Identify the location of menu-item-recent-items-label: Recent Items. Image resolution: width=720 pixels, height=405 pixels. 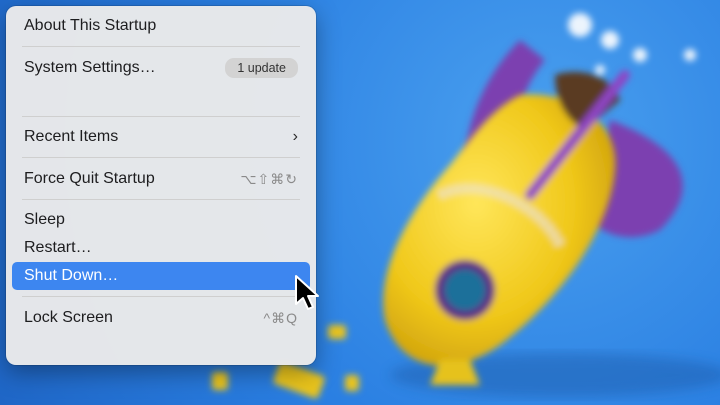
(71, 136).